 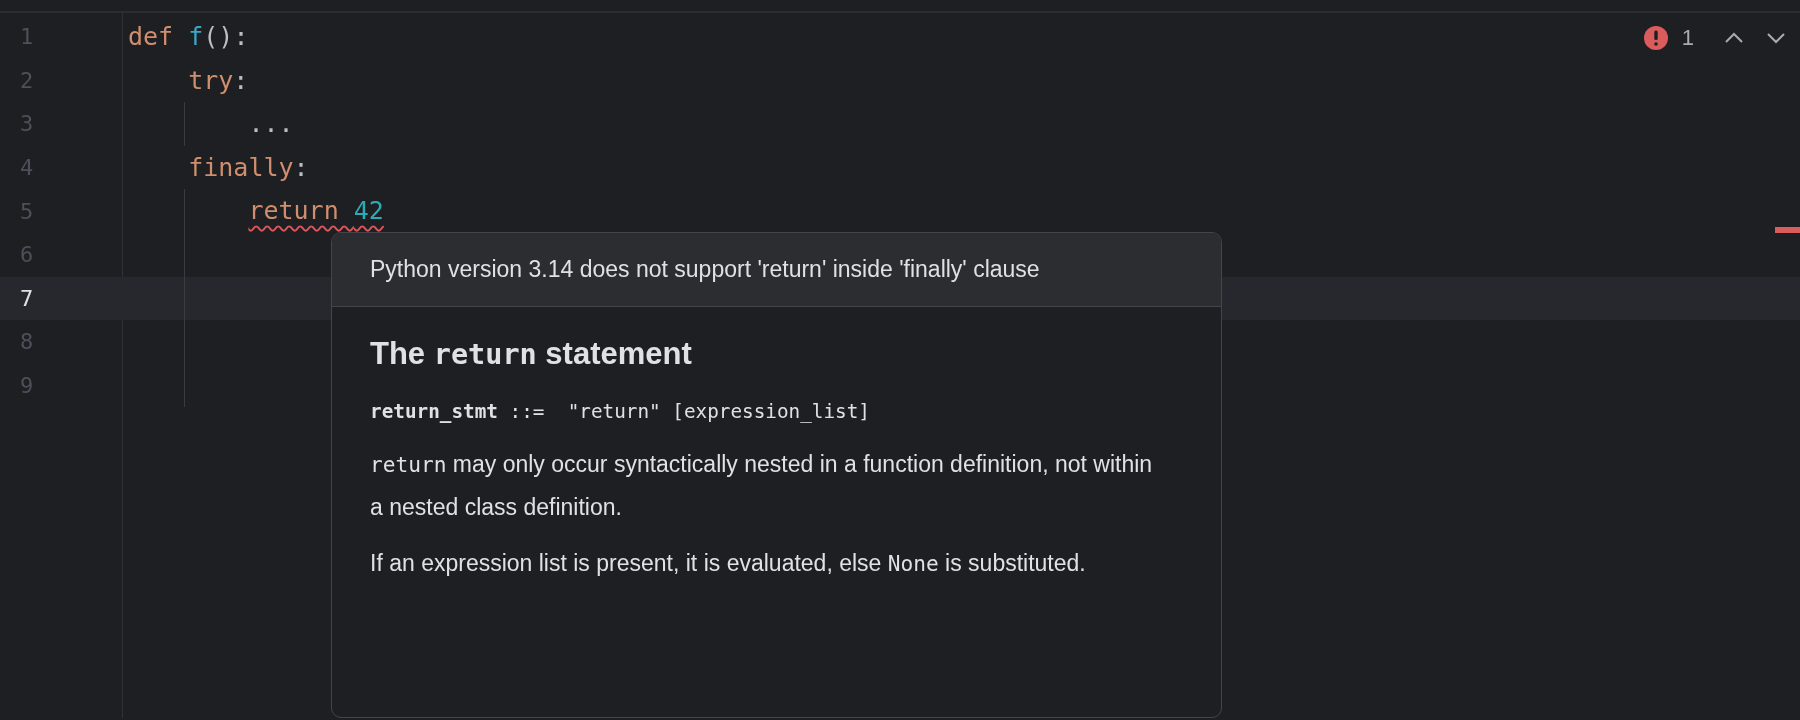 What do you see at coordinates (1734, 37) in the screenshot?
I see `chevron-up-icon` at bounding box center [1734, 37].